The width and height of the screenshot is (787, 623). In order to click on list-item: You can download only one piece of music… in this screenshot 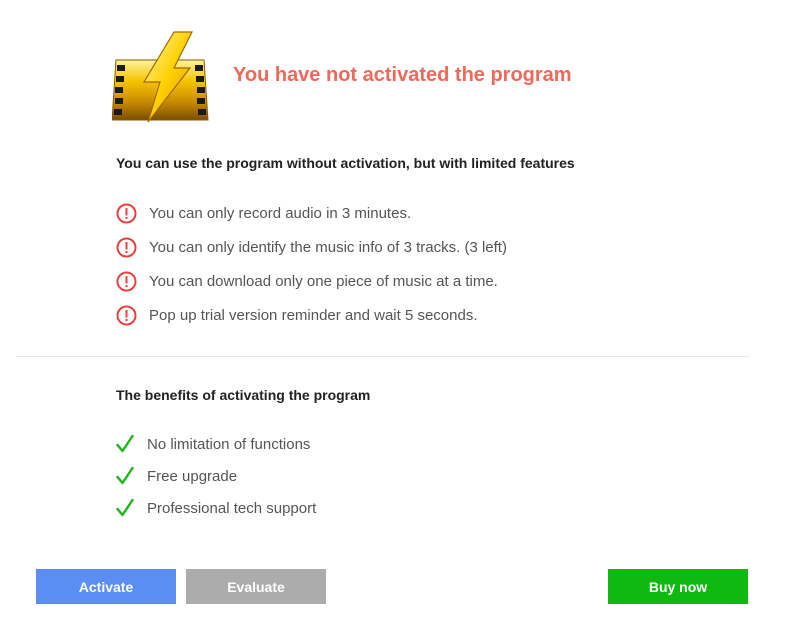, I will do `click(311, 281)`.